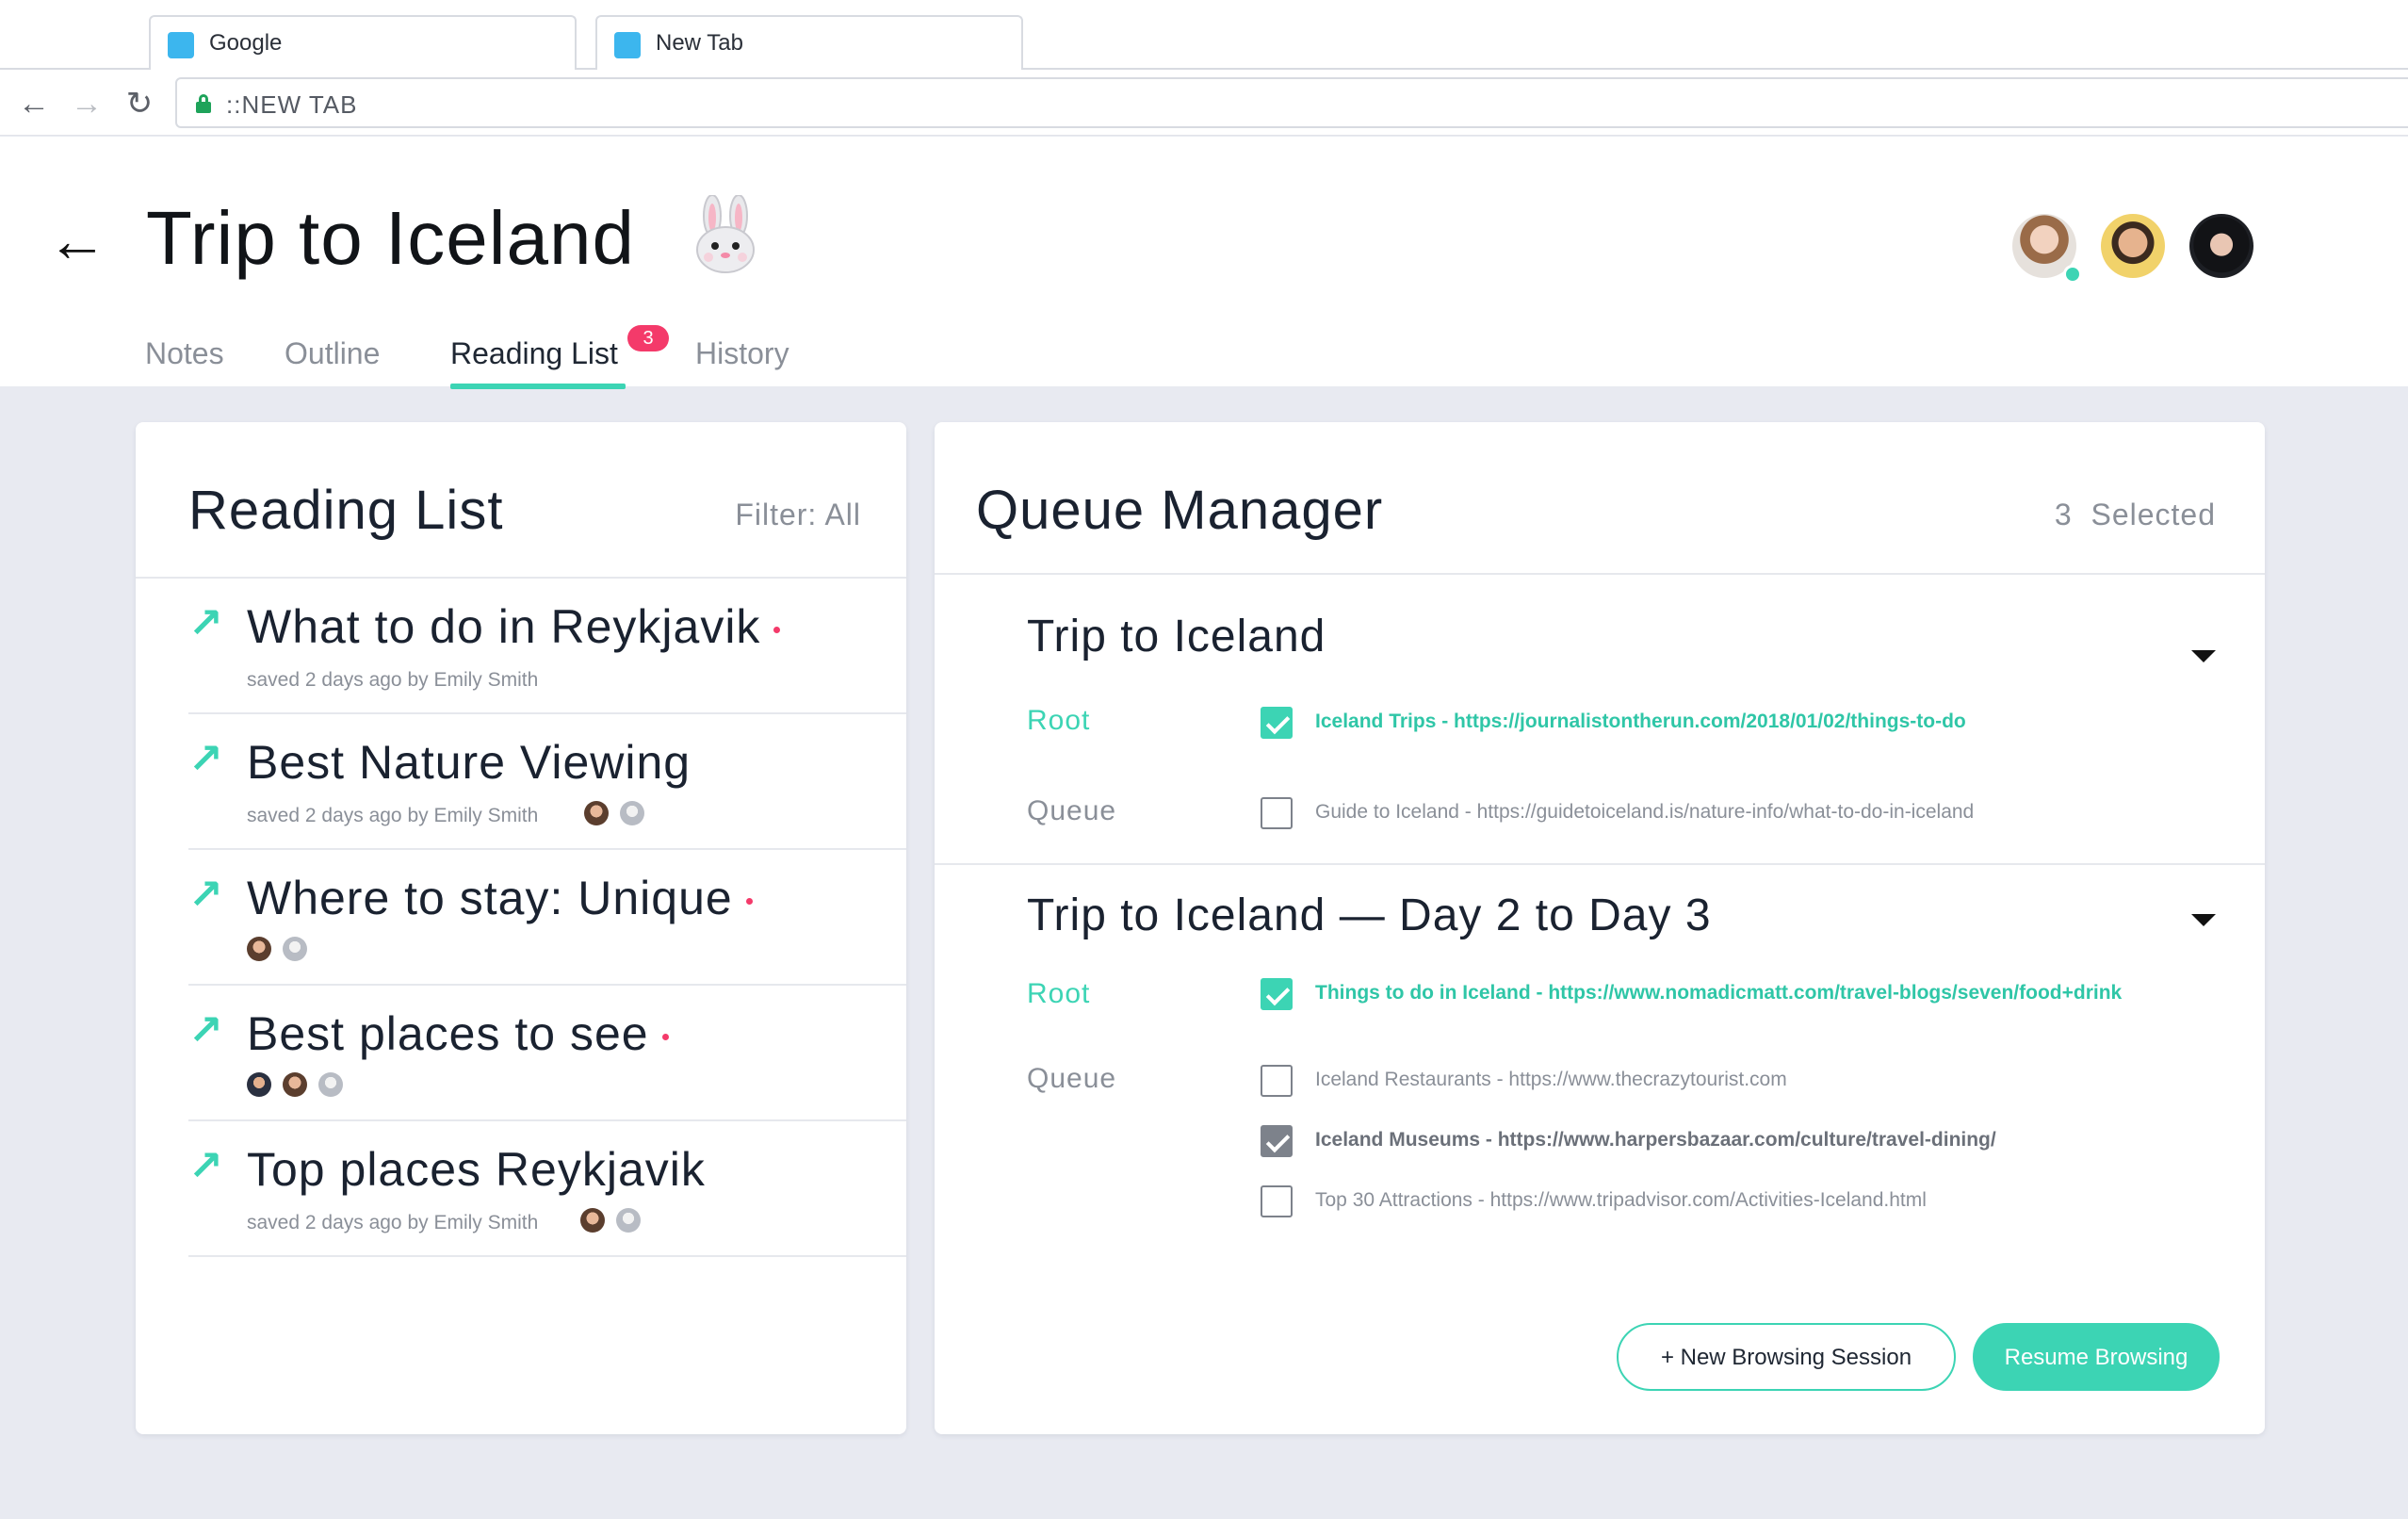  Describe the element at coordinates (1292, 102) in the screenshot. I see `address-bar: ::NEW TAB` at that location.